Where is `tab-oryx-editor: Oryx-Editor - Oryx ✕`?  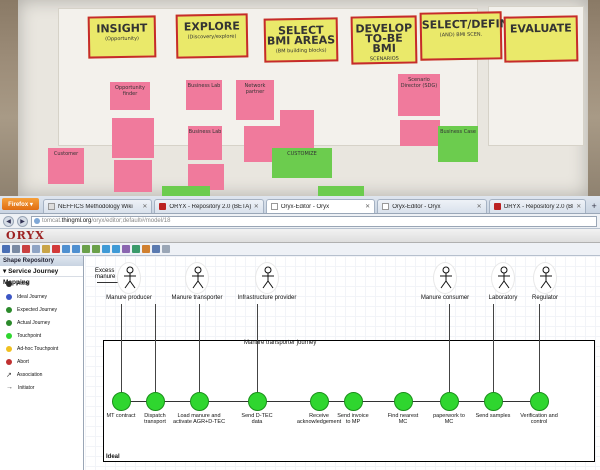
tab-oryx-editor: Oryx-Editor - Oryx ✕ is located at coordinates (432, 206).